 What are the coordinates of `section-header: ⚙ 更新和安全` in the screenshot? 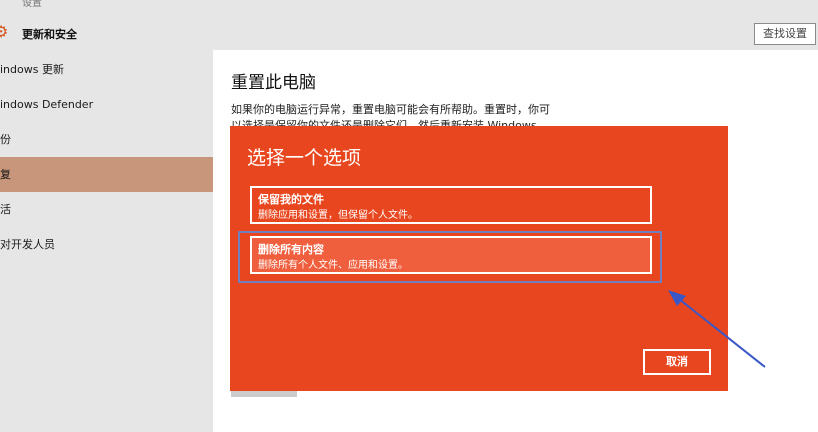 It's located at (106, 33).